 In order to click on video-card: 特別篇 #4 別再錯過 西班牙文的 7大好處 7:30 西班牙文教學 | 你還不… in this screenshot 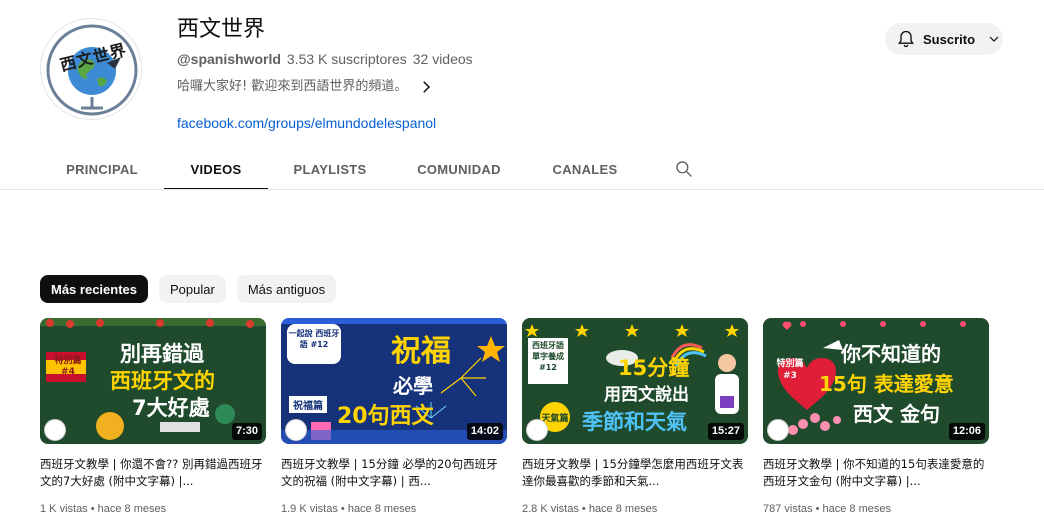, I will do `click(153, 417)`.